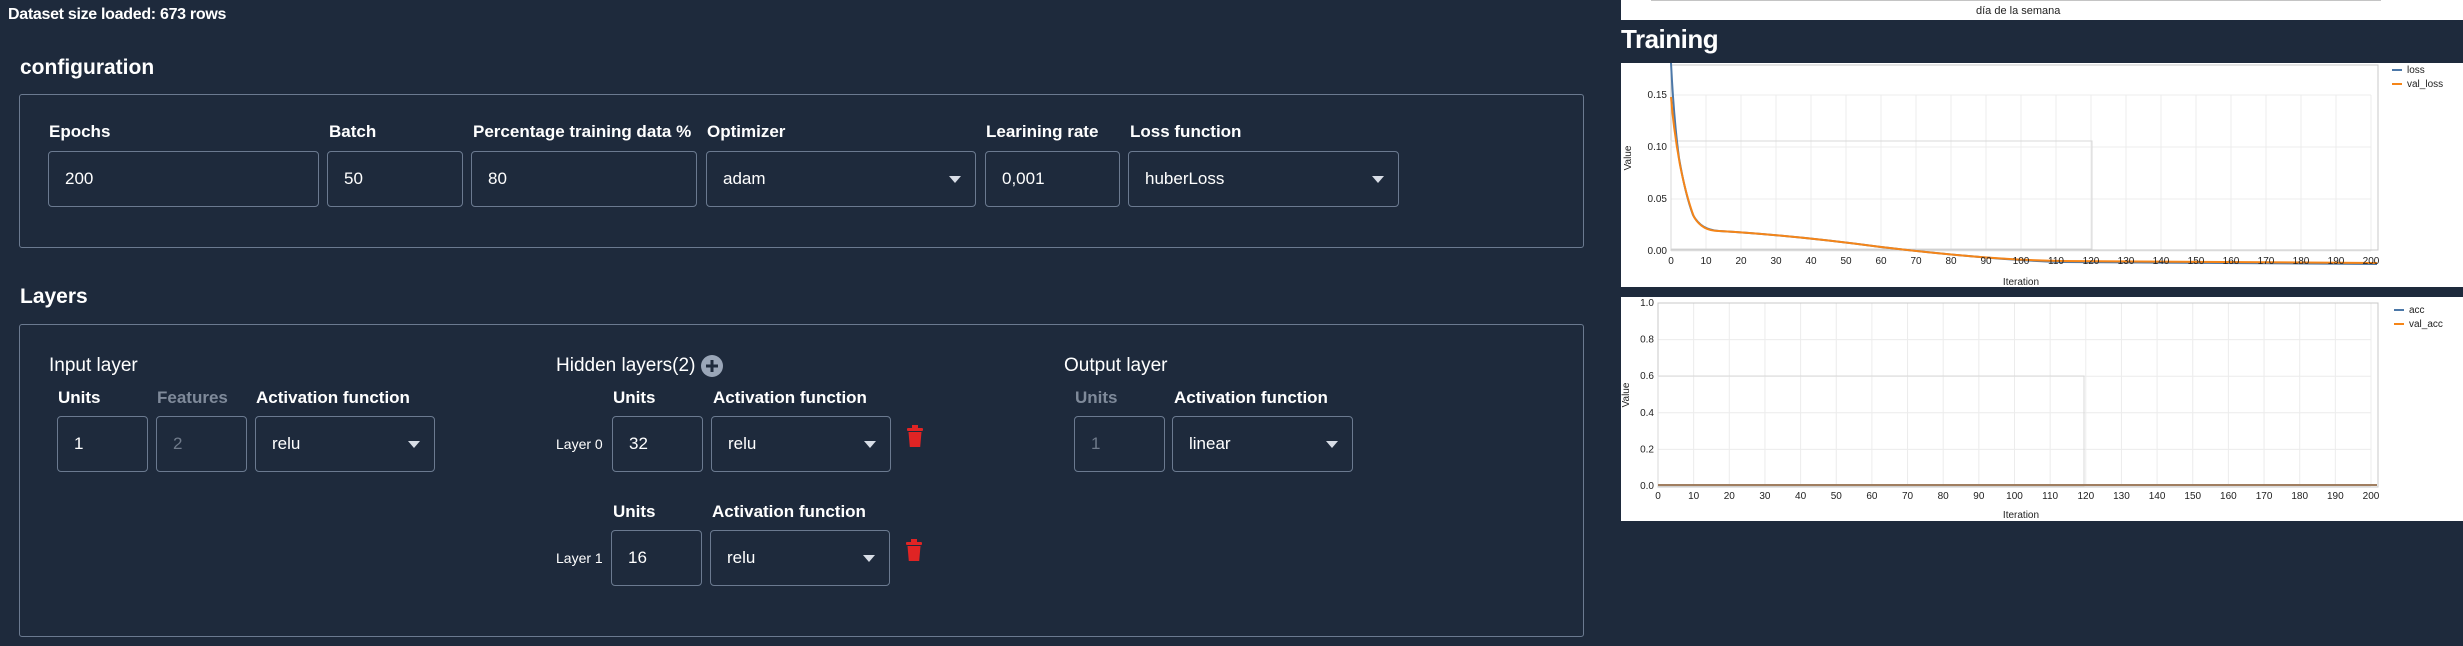  Describe the element at coordinates (579, 558) in the screenshot. I see `layer-1-tag: Layer 1` at that location.